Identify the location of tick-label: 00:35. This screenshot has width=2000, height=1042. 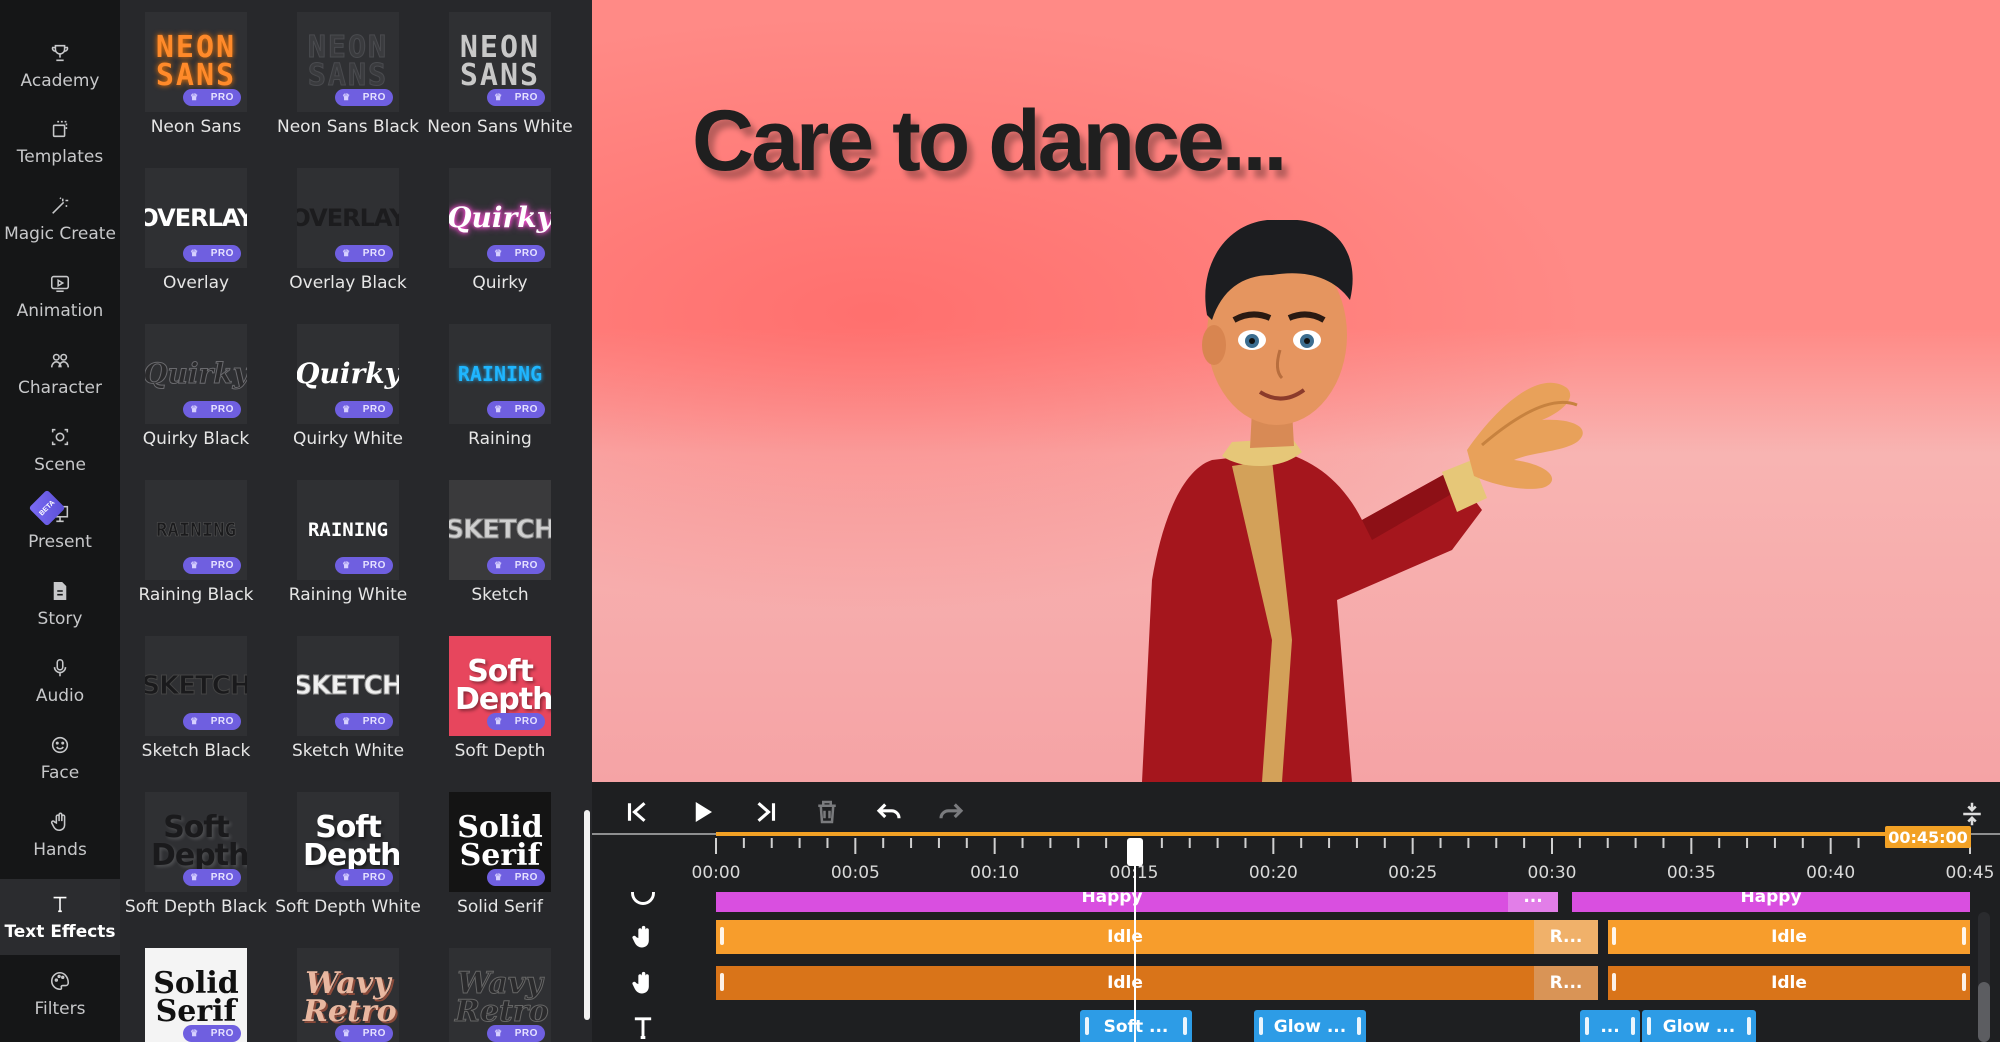
(1691, 873).